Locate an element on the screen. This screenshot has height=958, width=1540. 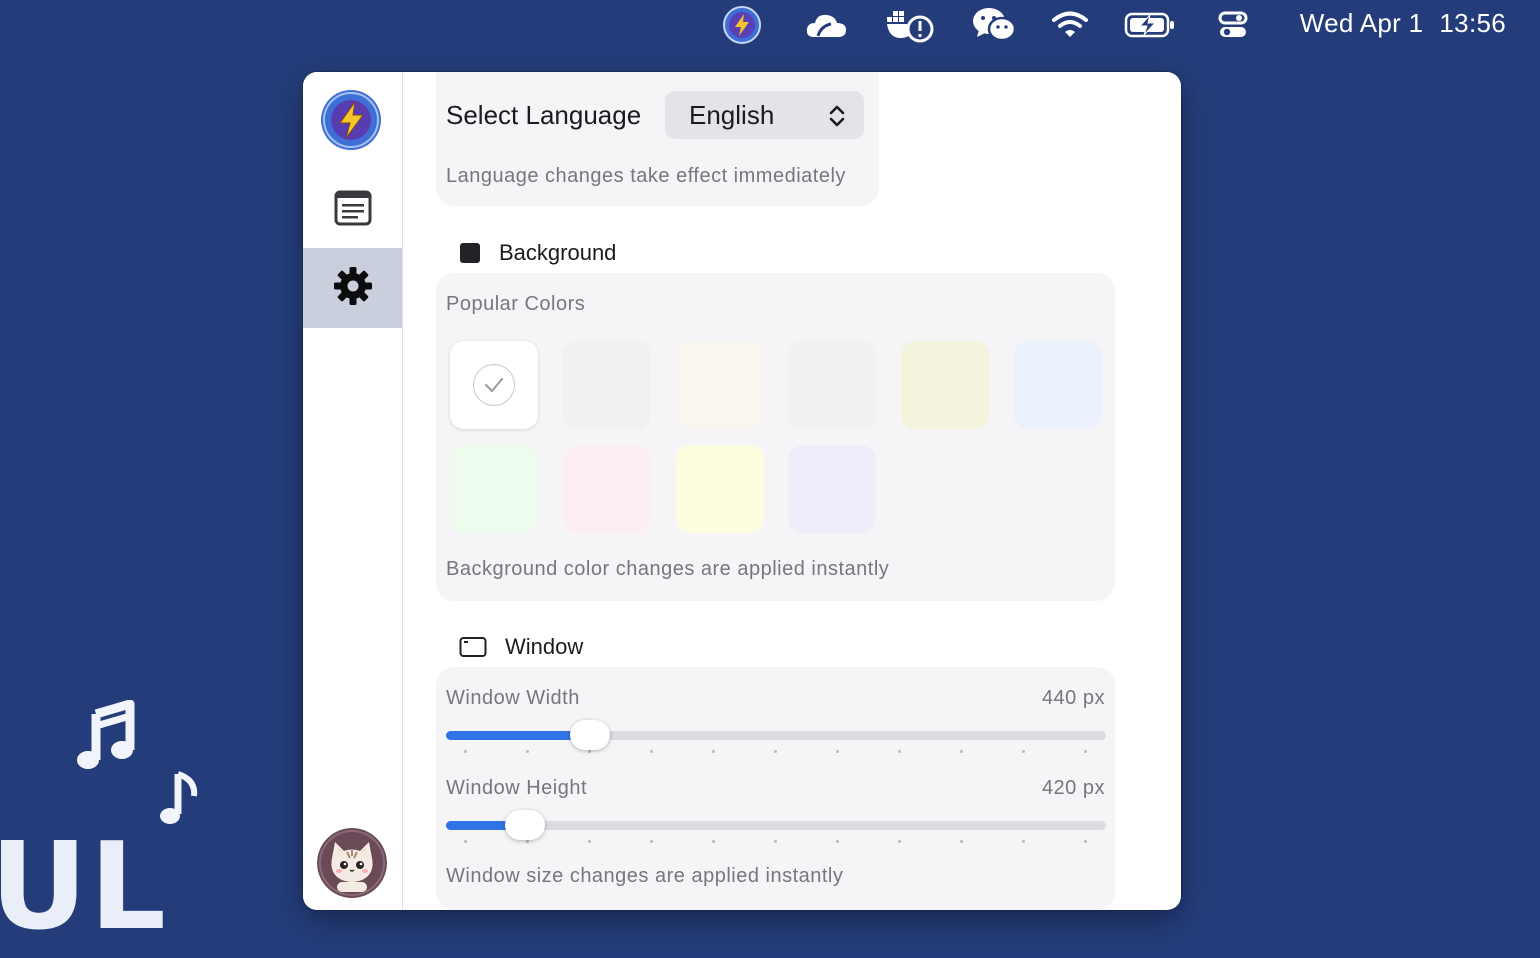
sidebar-item-settings is located at coordinates (352, 288).